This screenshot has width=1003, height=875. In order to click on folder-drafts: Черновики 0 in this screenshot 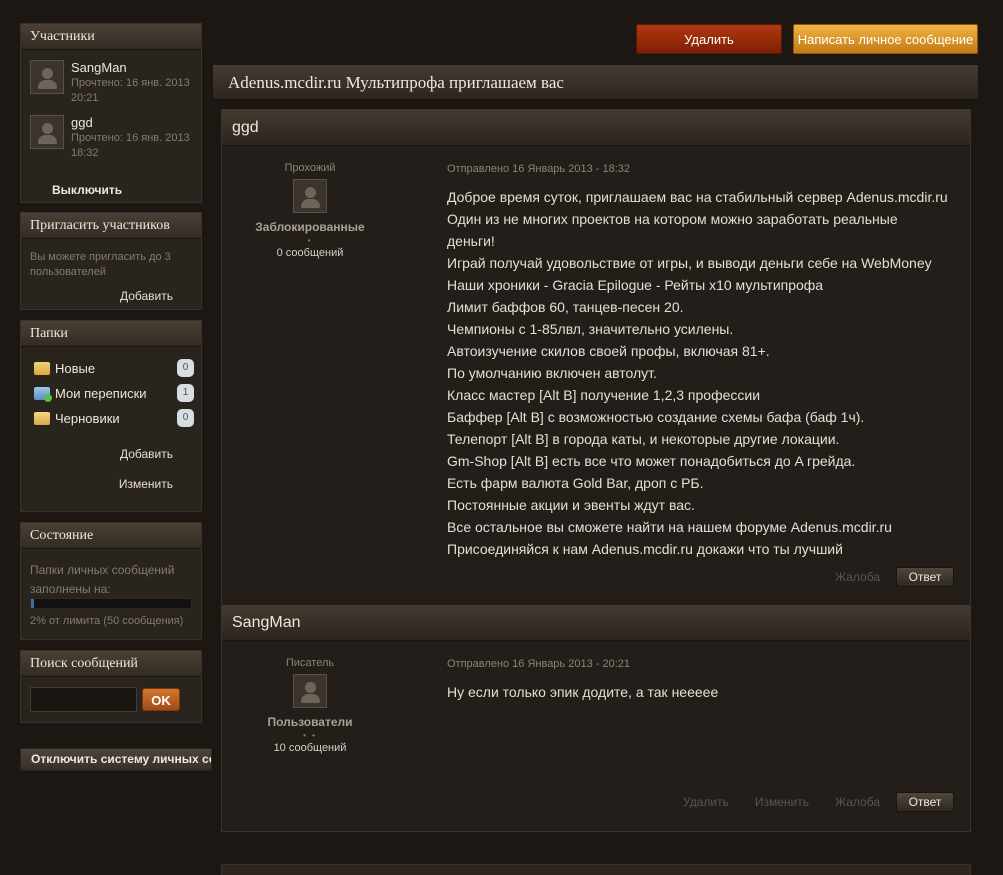, I will do `click(114, 418)`.